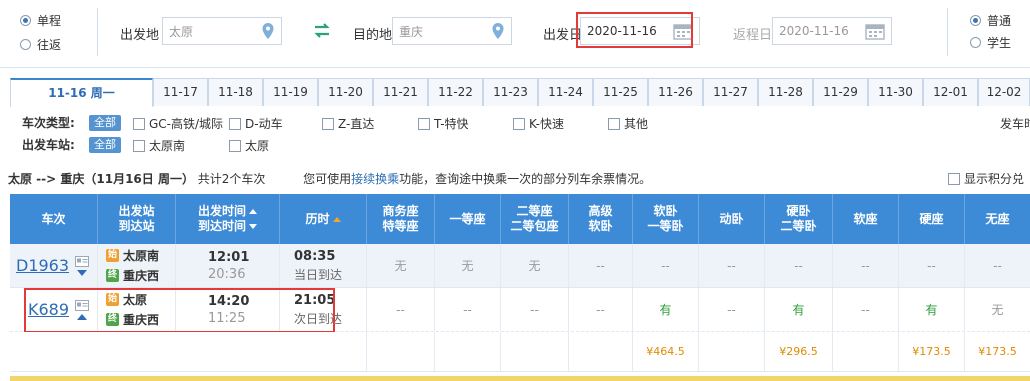 This screenshot has height=381, width=1030. What do you see at coordinates (675, 92) in the screenshot?
I see `tab-date: 11-26` at bounding box center [675, 92].